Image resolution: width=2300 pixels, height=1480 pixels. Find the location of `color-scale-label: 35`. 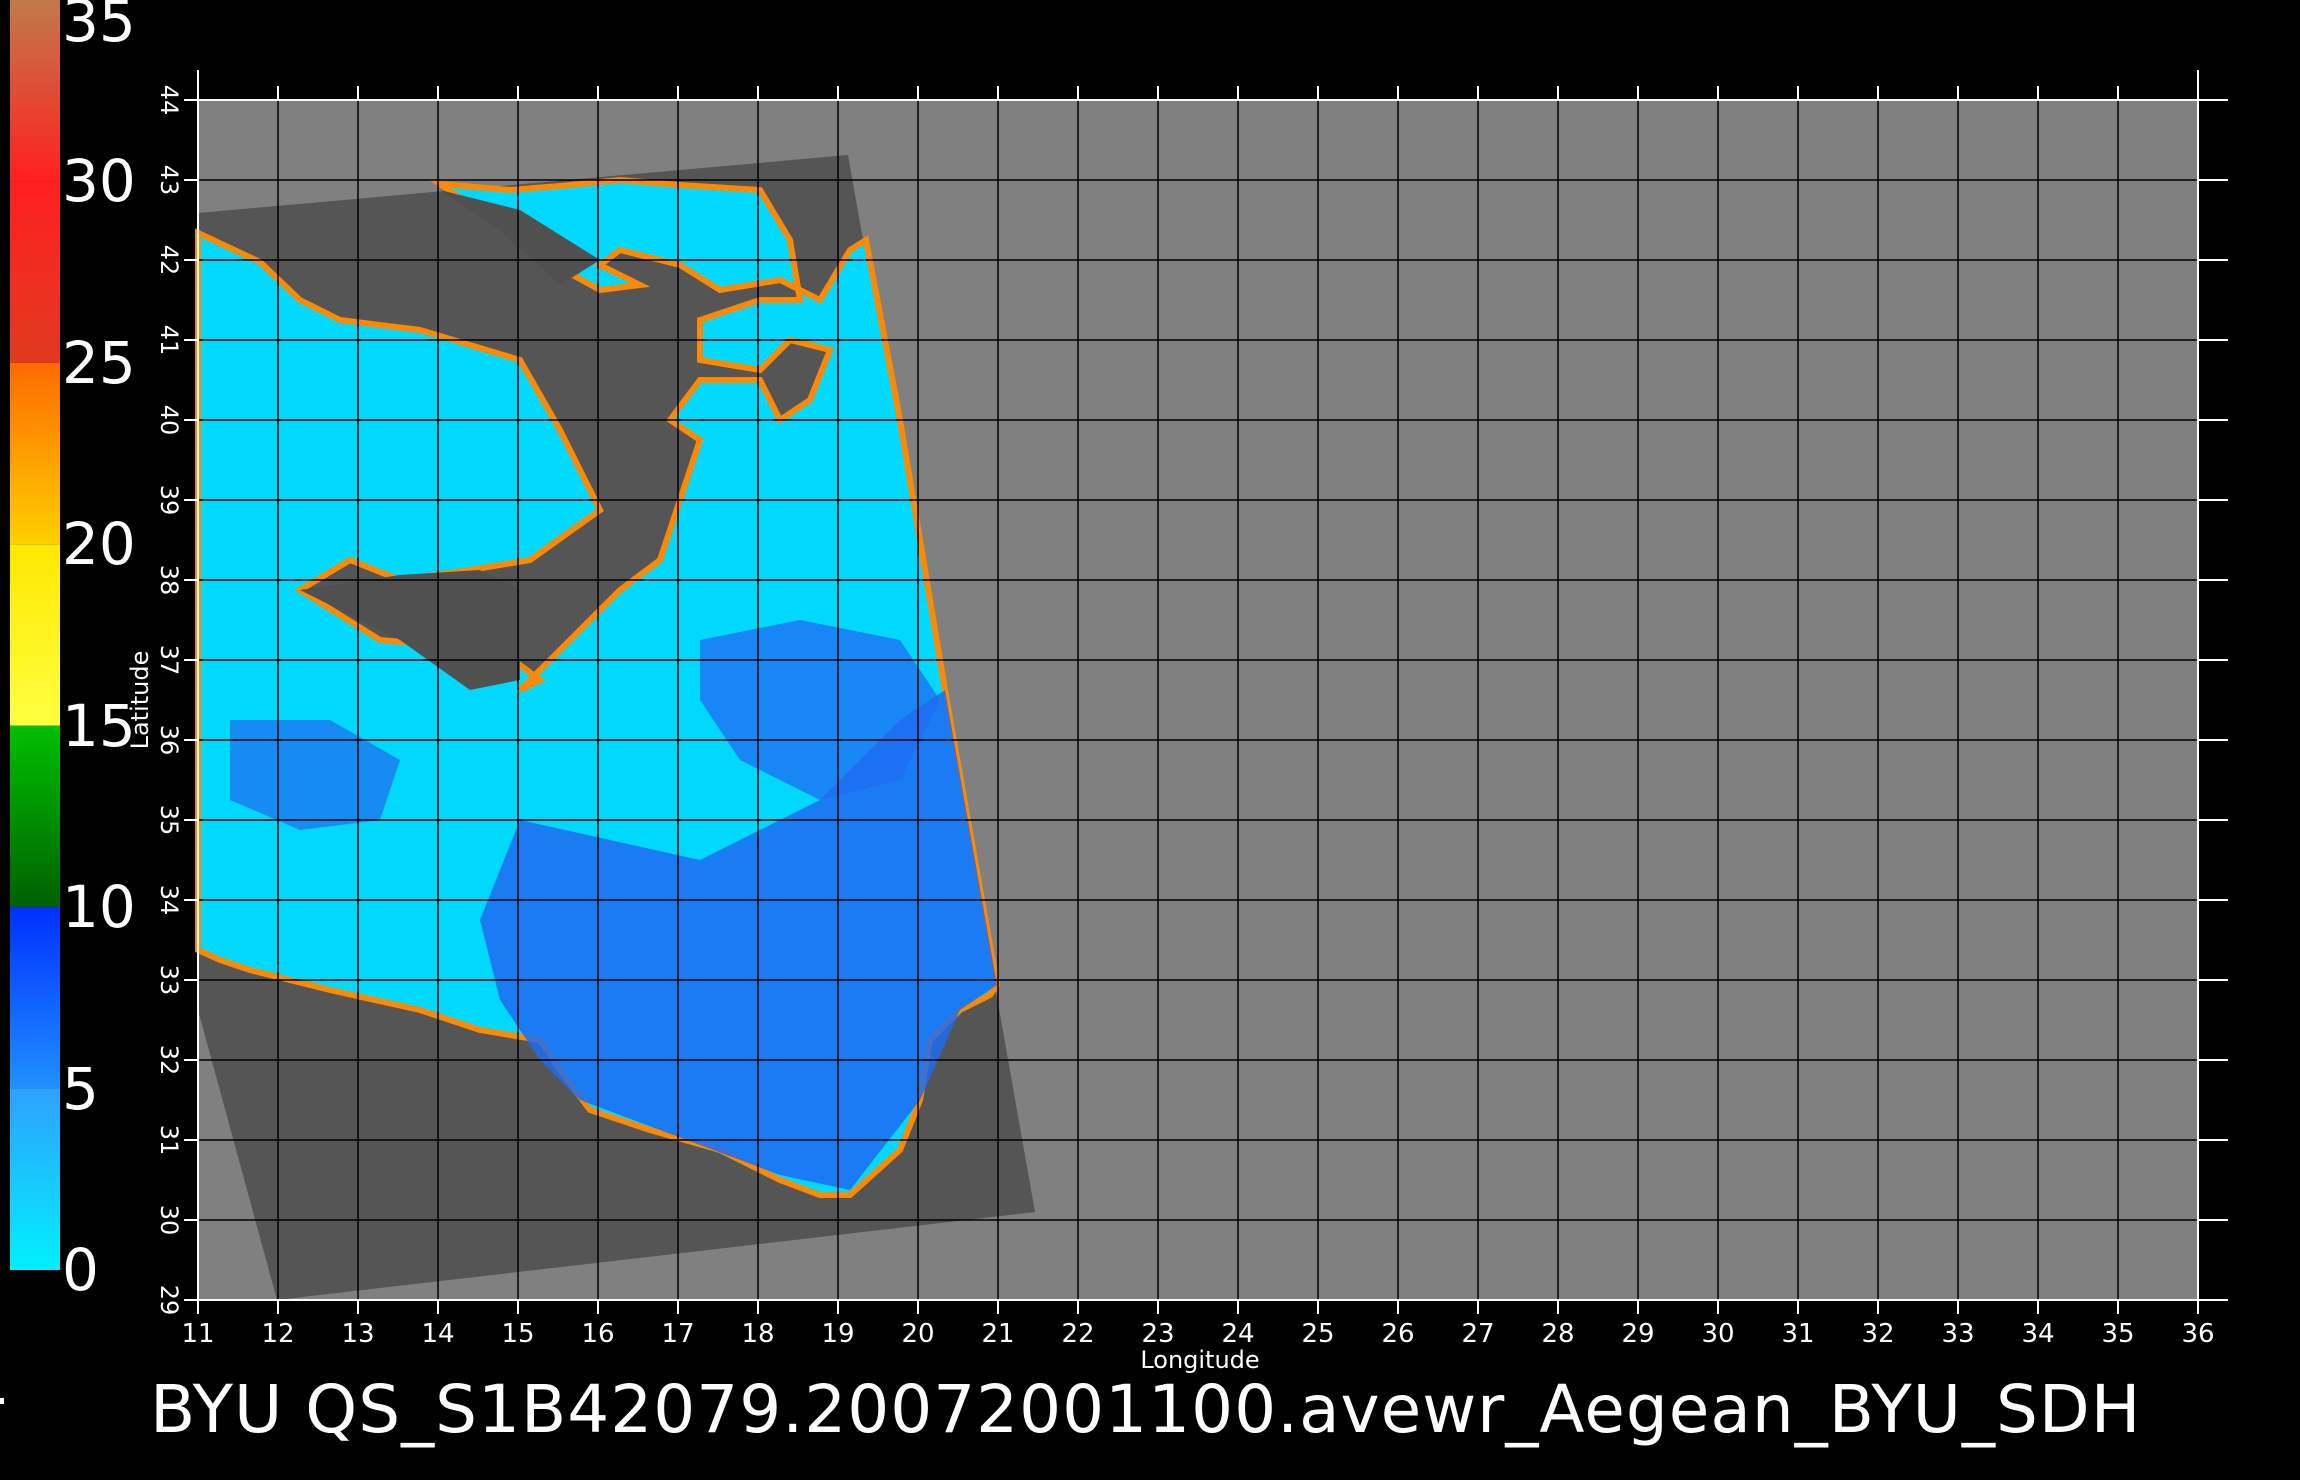

color-scale-label: 35 is located at coordinates (99, 27).